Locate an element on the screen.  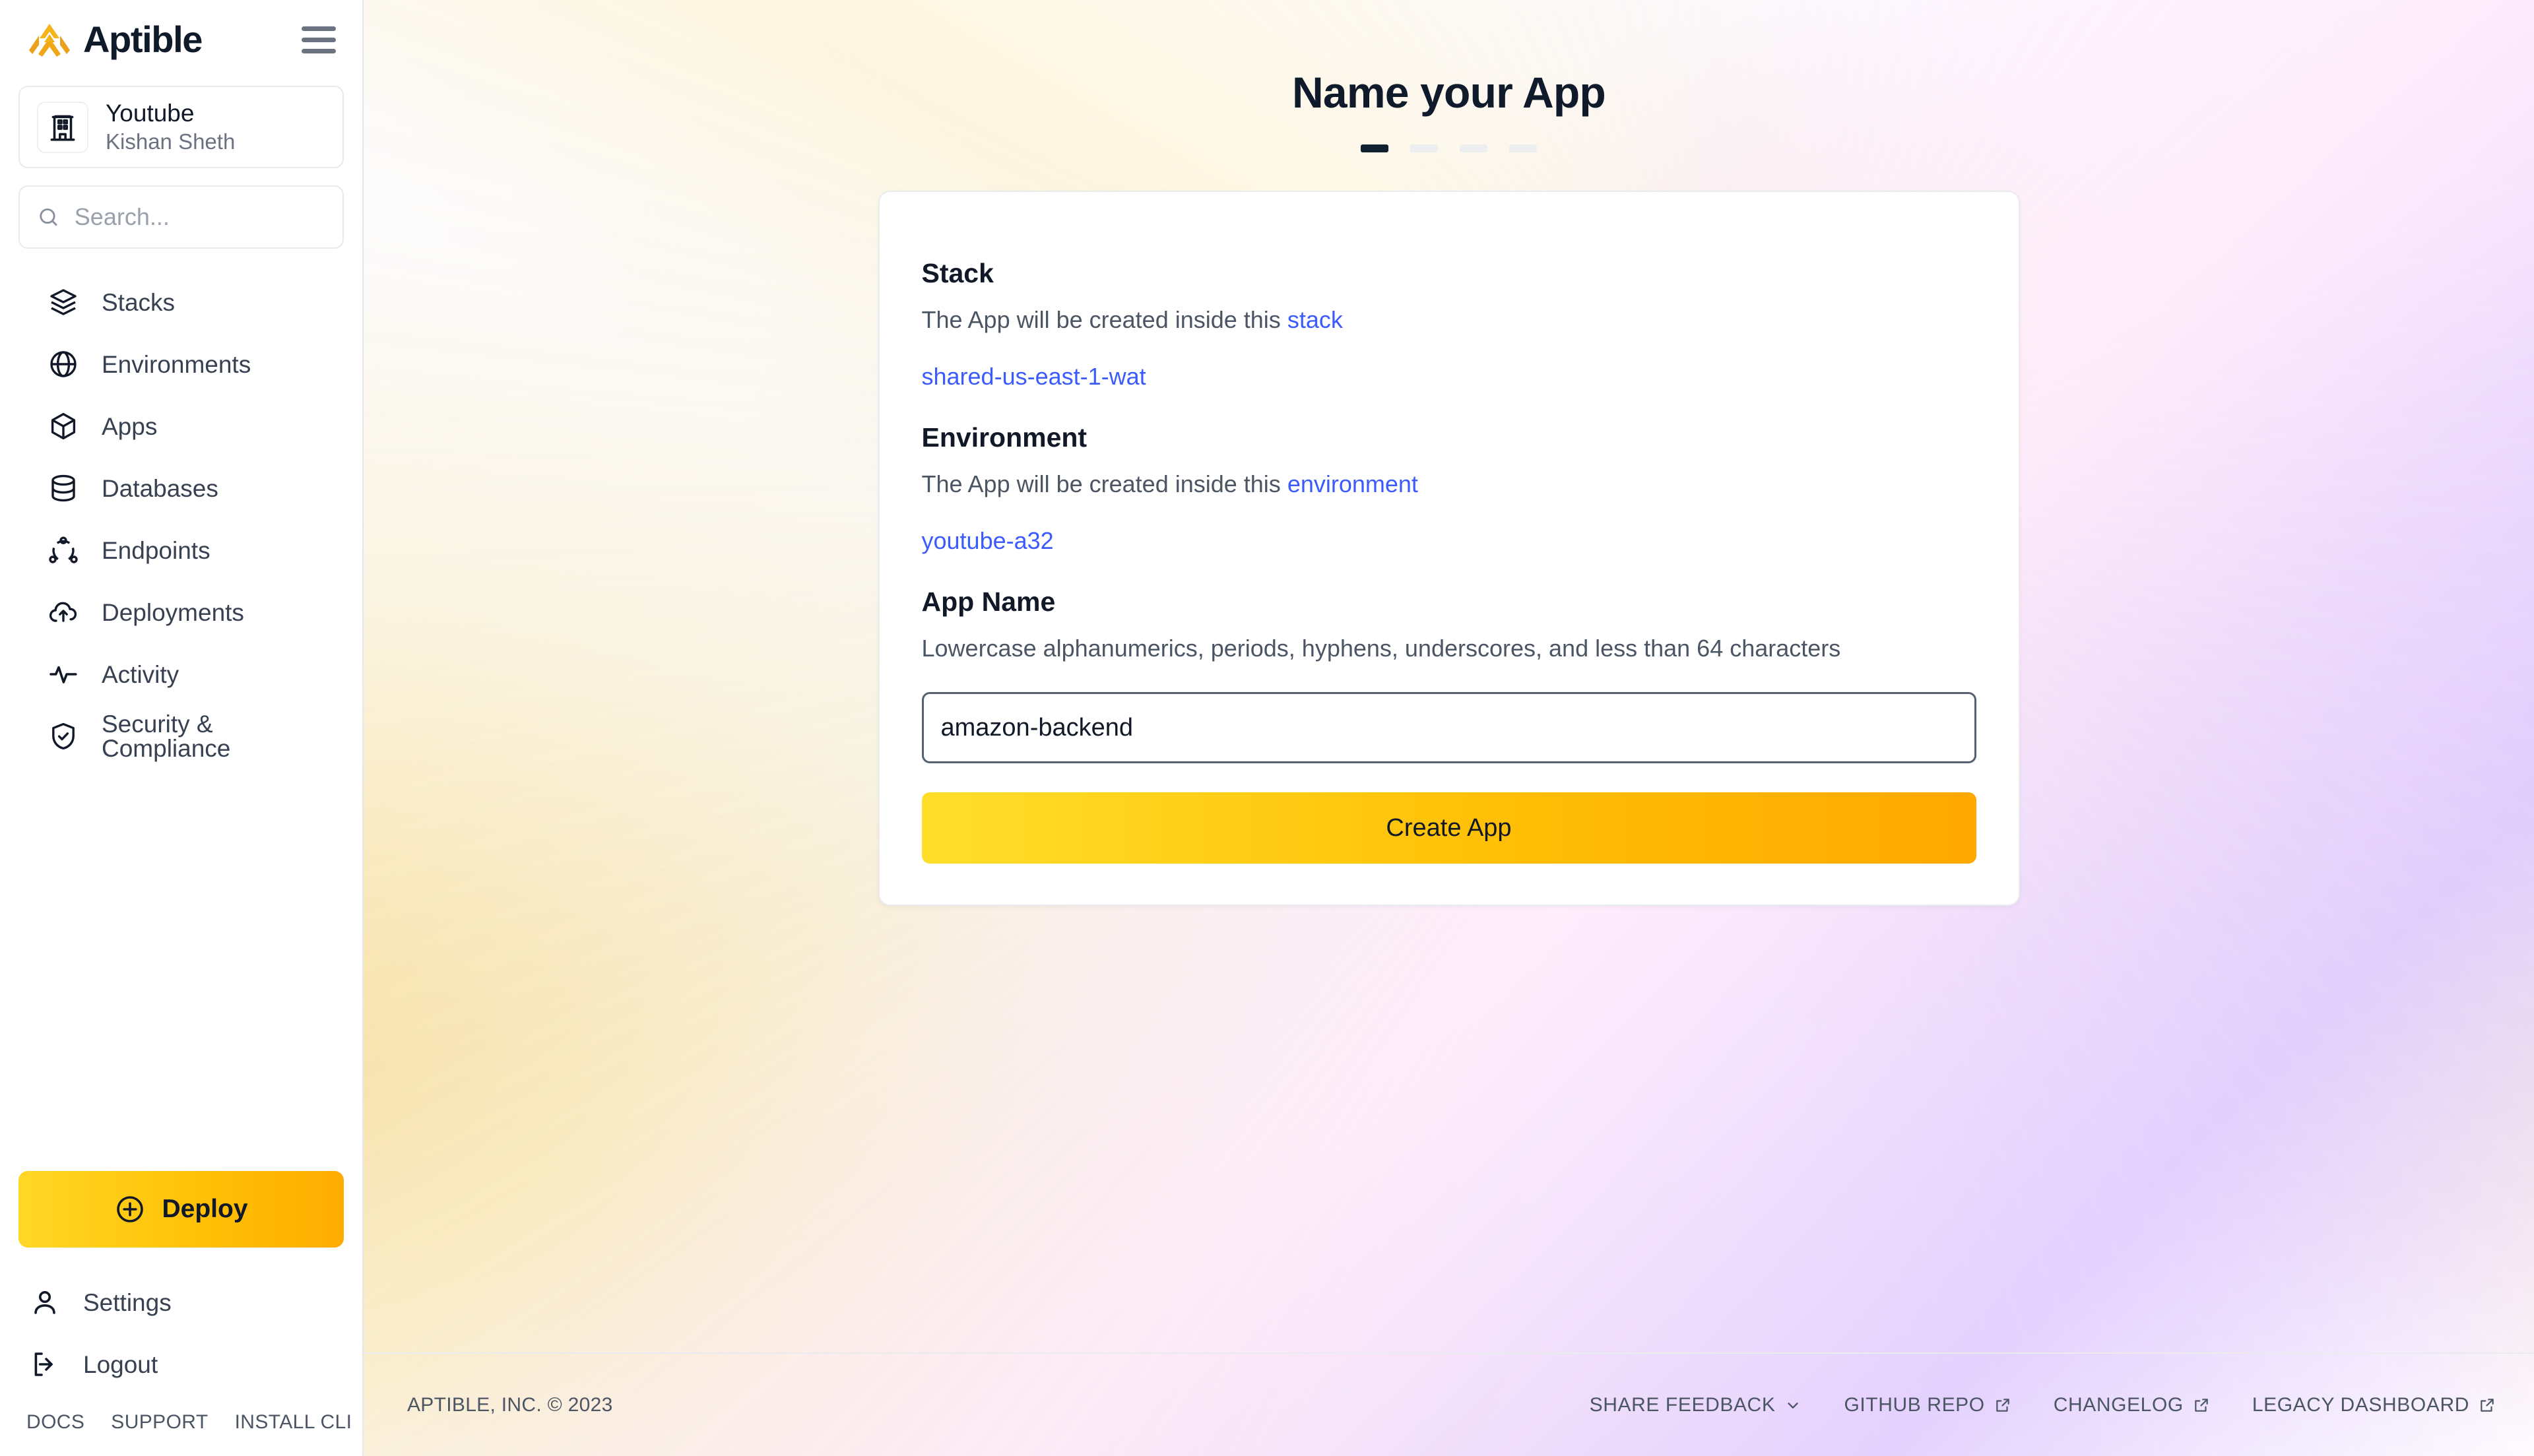
sidebar-item-label: Endpoints is located at coordinates (156, 550).